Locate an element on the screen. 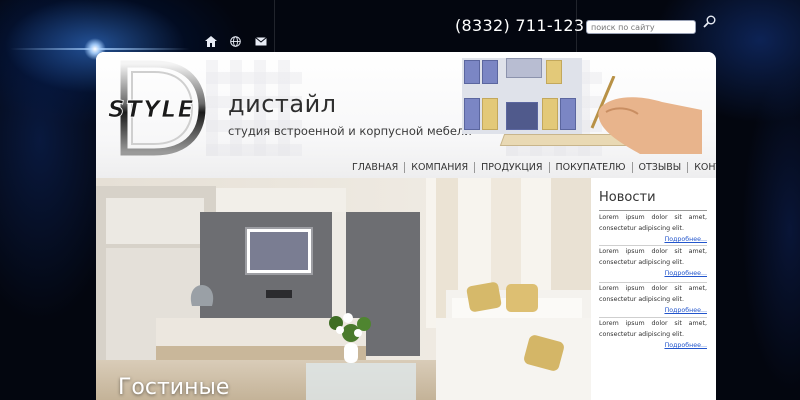  nav-item-company: КОМПАНИЯ is located at coordinates (440, 167).